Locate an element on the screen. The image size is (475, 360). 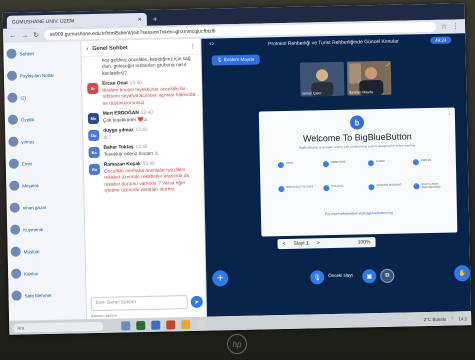
chat-title: Genel Sohbet is located at coordinates (110, 48).